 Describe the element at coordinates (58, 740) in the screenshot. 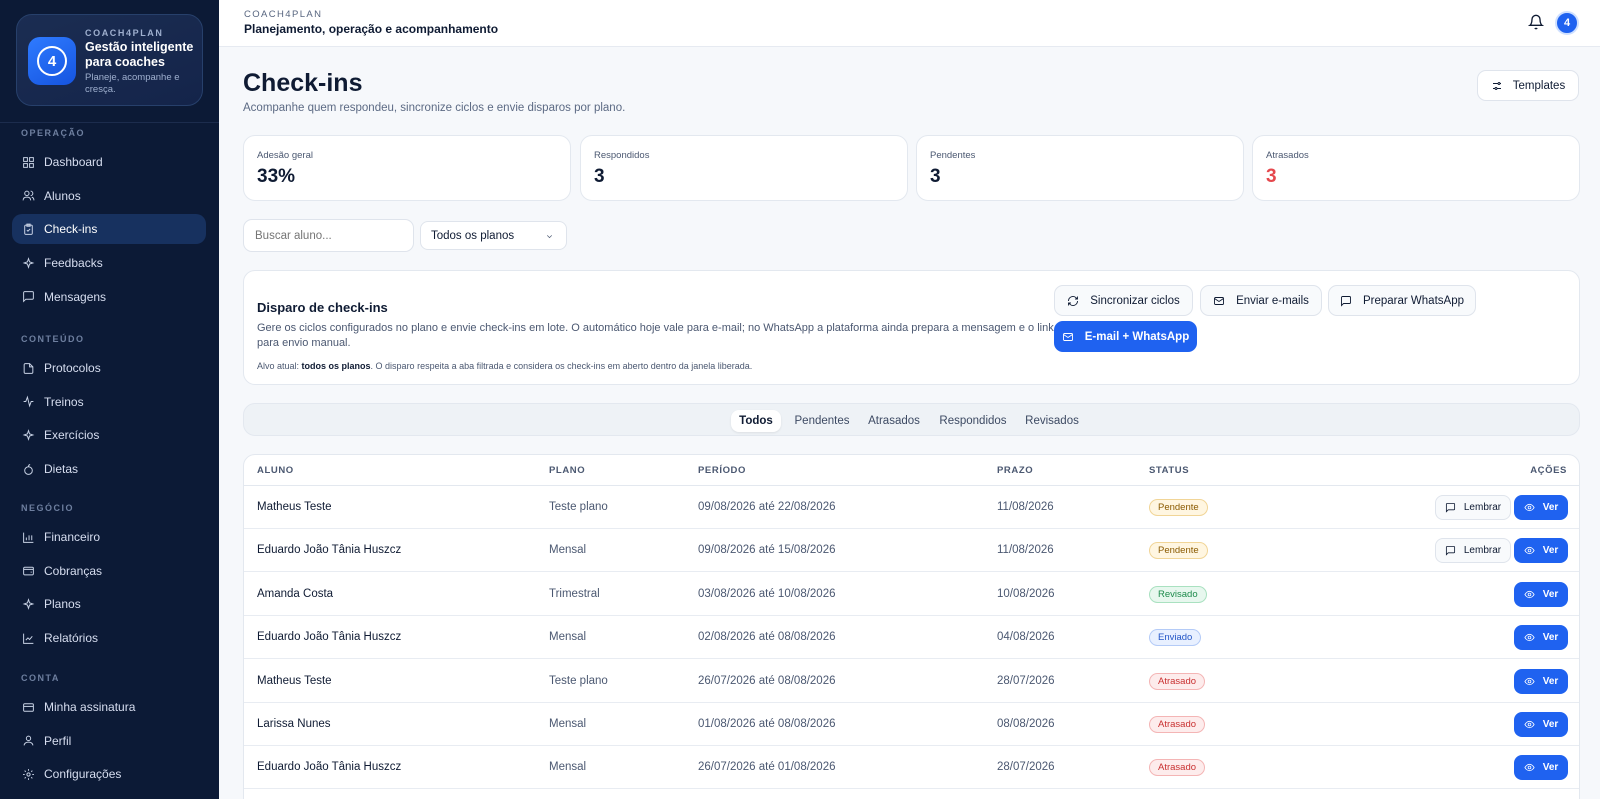

I see `sidebar-item-label: Perfil` at that location.